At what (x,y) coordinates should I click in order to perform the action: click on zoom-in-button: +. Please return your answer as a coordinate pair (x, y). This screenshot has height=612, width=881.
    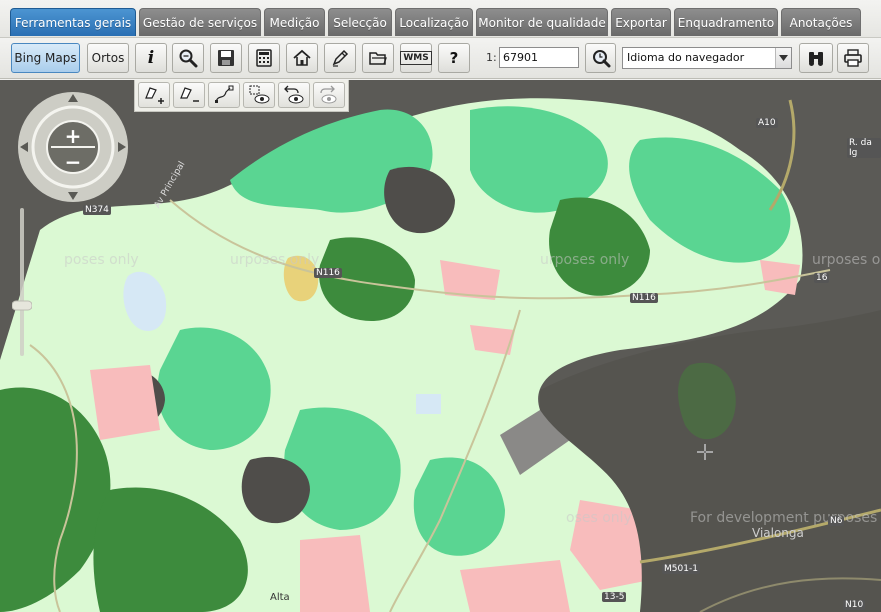
    Looking at the image, I should click on (73, 136).